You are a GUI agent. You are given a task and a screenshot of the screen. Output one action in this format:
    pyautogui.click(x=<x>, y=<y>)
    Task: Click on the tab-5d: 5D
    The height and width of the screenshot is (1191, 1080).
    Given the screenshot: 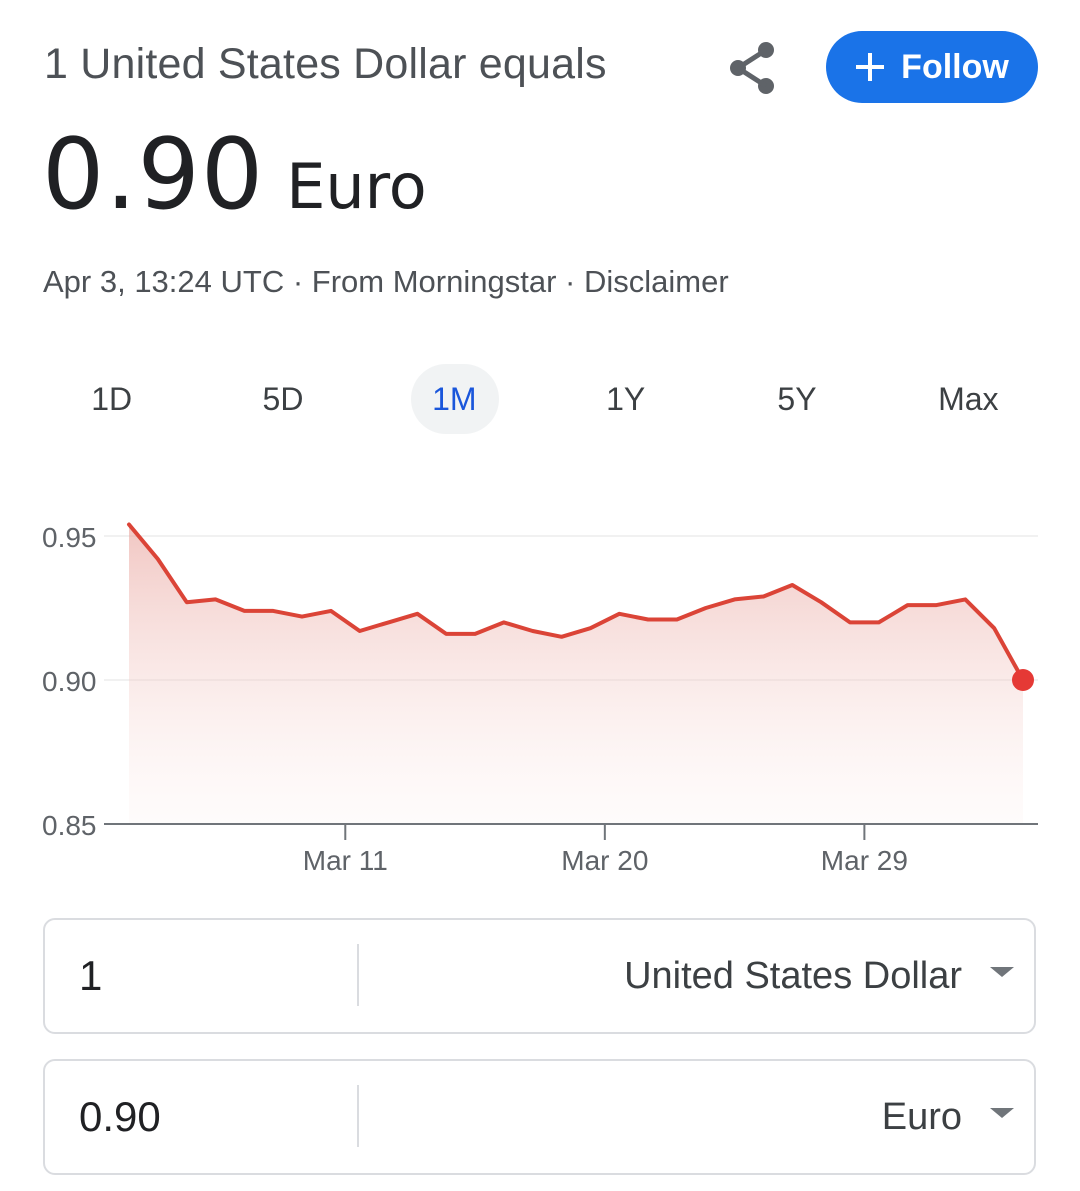 What is the action you would take?
    pyautogui.click(x=282, y=399)
    